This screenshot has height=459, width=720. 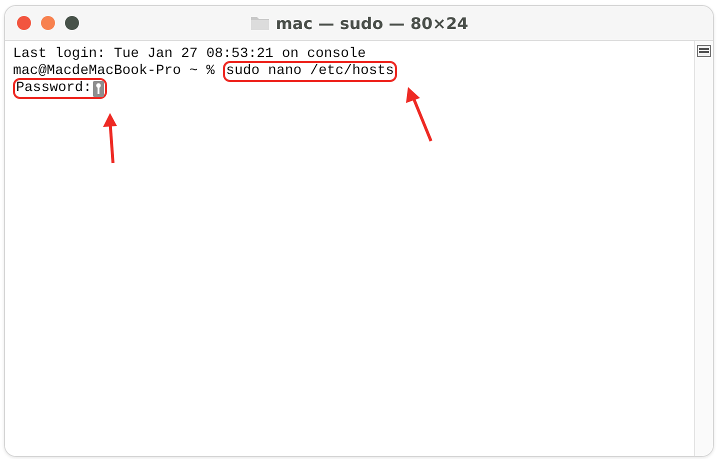 I want to click on annotation-arrow, so click(x=419, y=115).